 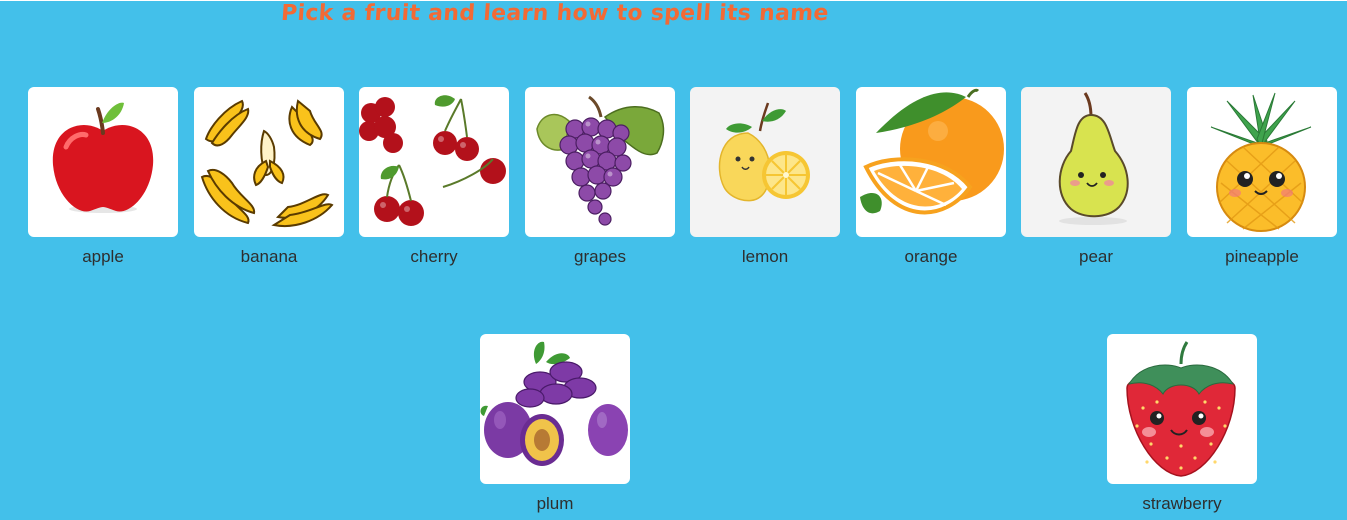 I want to click on fruit-card-strawberry: strawberry, so click(x=1182, y=424).